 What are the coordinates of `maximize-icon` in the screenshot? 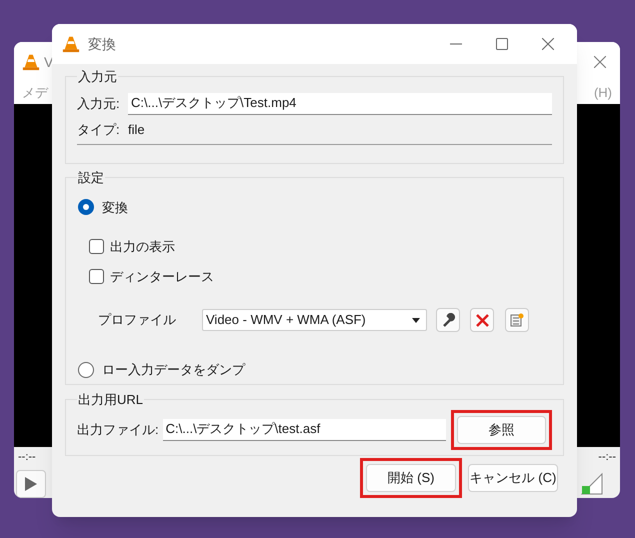 It's located at (502, 44).